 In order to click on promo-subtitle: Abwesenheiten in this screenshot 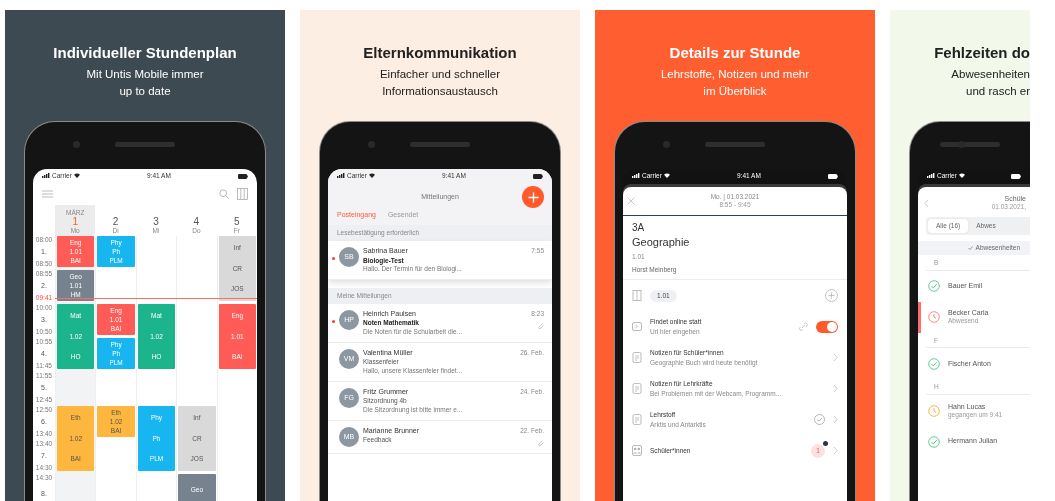, I will do `click(990, 74)`.